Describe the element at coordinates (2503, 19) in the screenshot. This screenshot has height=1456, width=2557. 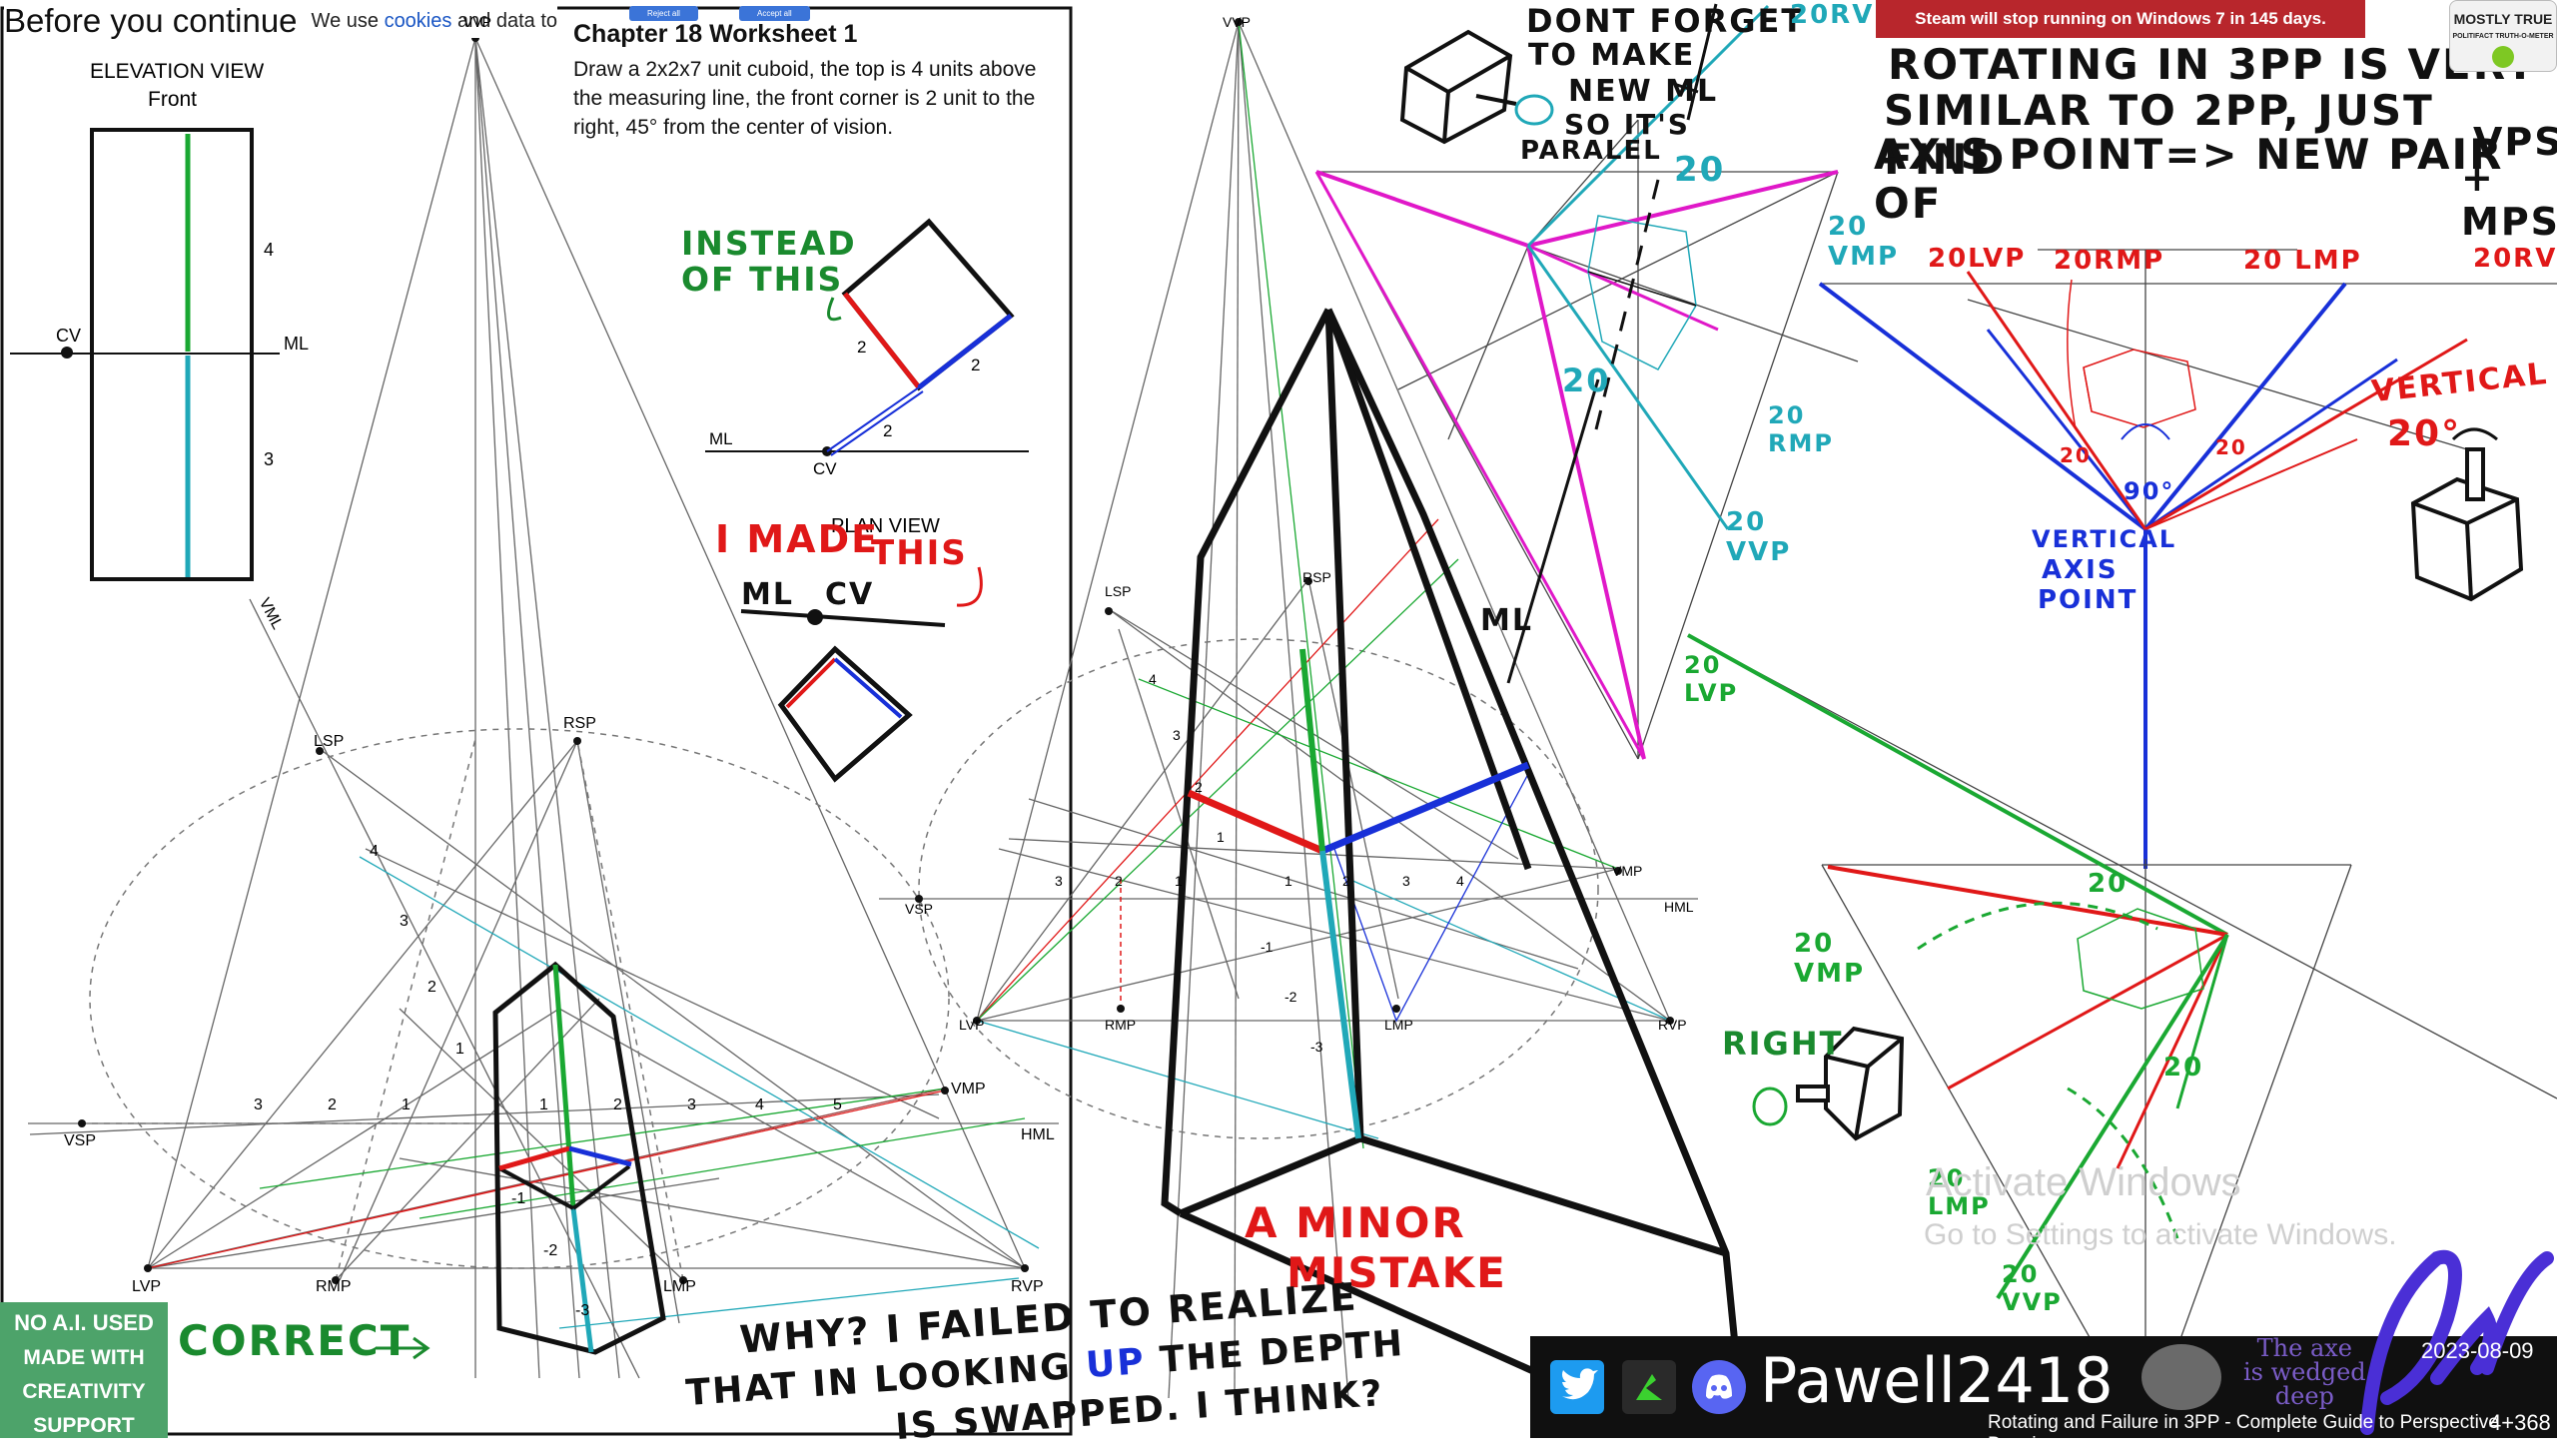
I see `badge-line-1: MOSTLY TRUE` at that location.